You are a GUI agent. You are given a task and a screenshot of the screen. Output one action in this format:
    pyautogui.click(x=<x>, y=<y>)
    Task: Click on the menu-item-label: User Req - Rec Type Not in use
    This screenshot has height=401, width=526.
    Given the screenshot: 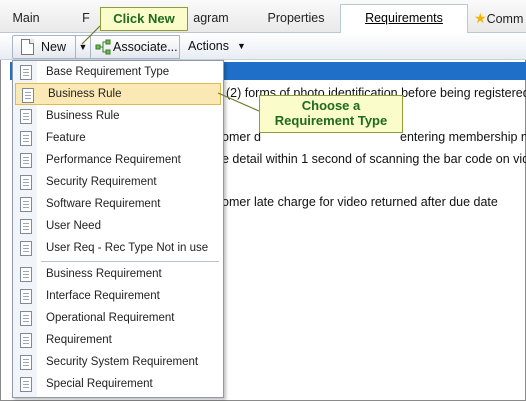 What is the action you would take?
    pyautogui.click(x=127, y=248)
    